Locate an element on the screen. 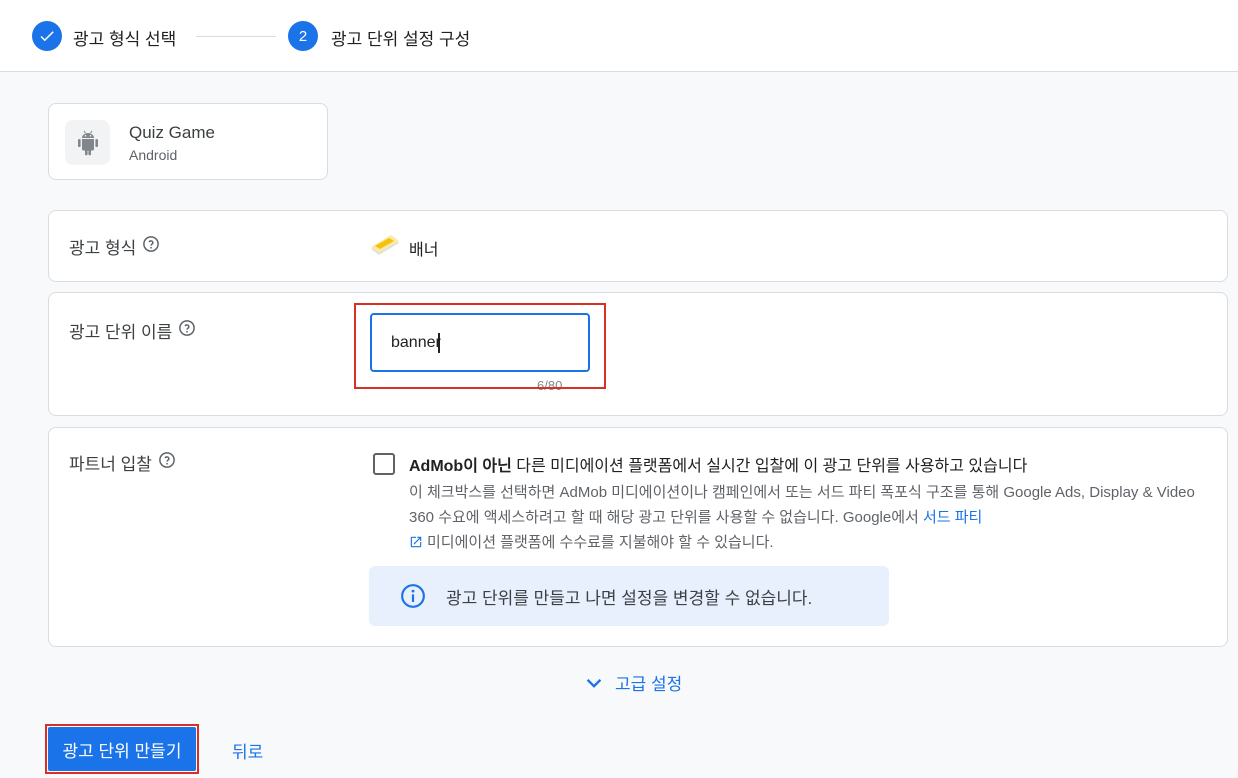 Image resolution: width=1238 pixels, height=778 pixels. partner-bidding-label-row: 파트너 입찰 is located at coordinates (122, 462).